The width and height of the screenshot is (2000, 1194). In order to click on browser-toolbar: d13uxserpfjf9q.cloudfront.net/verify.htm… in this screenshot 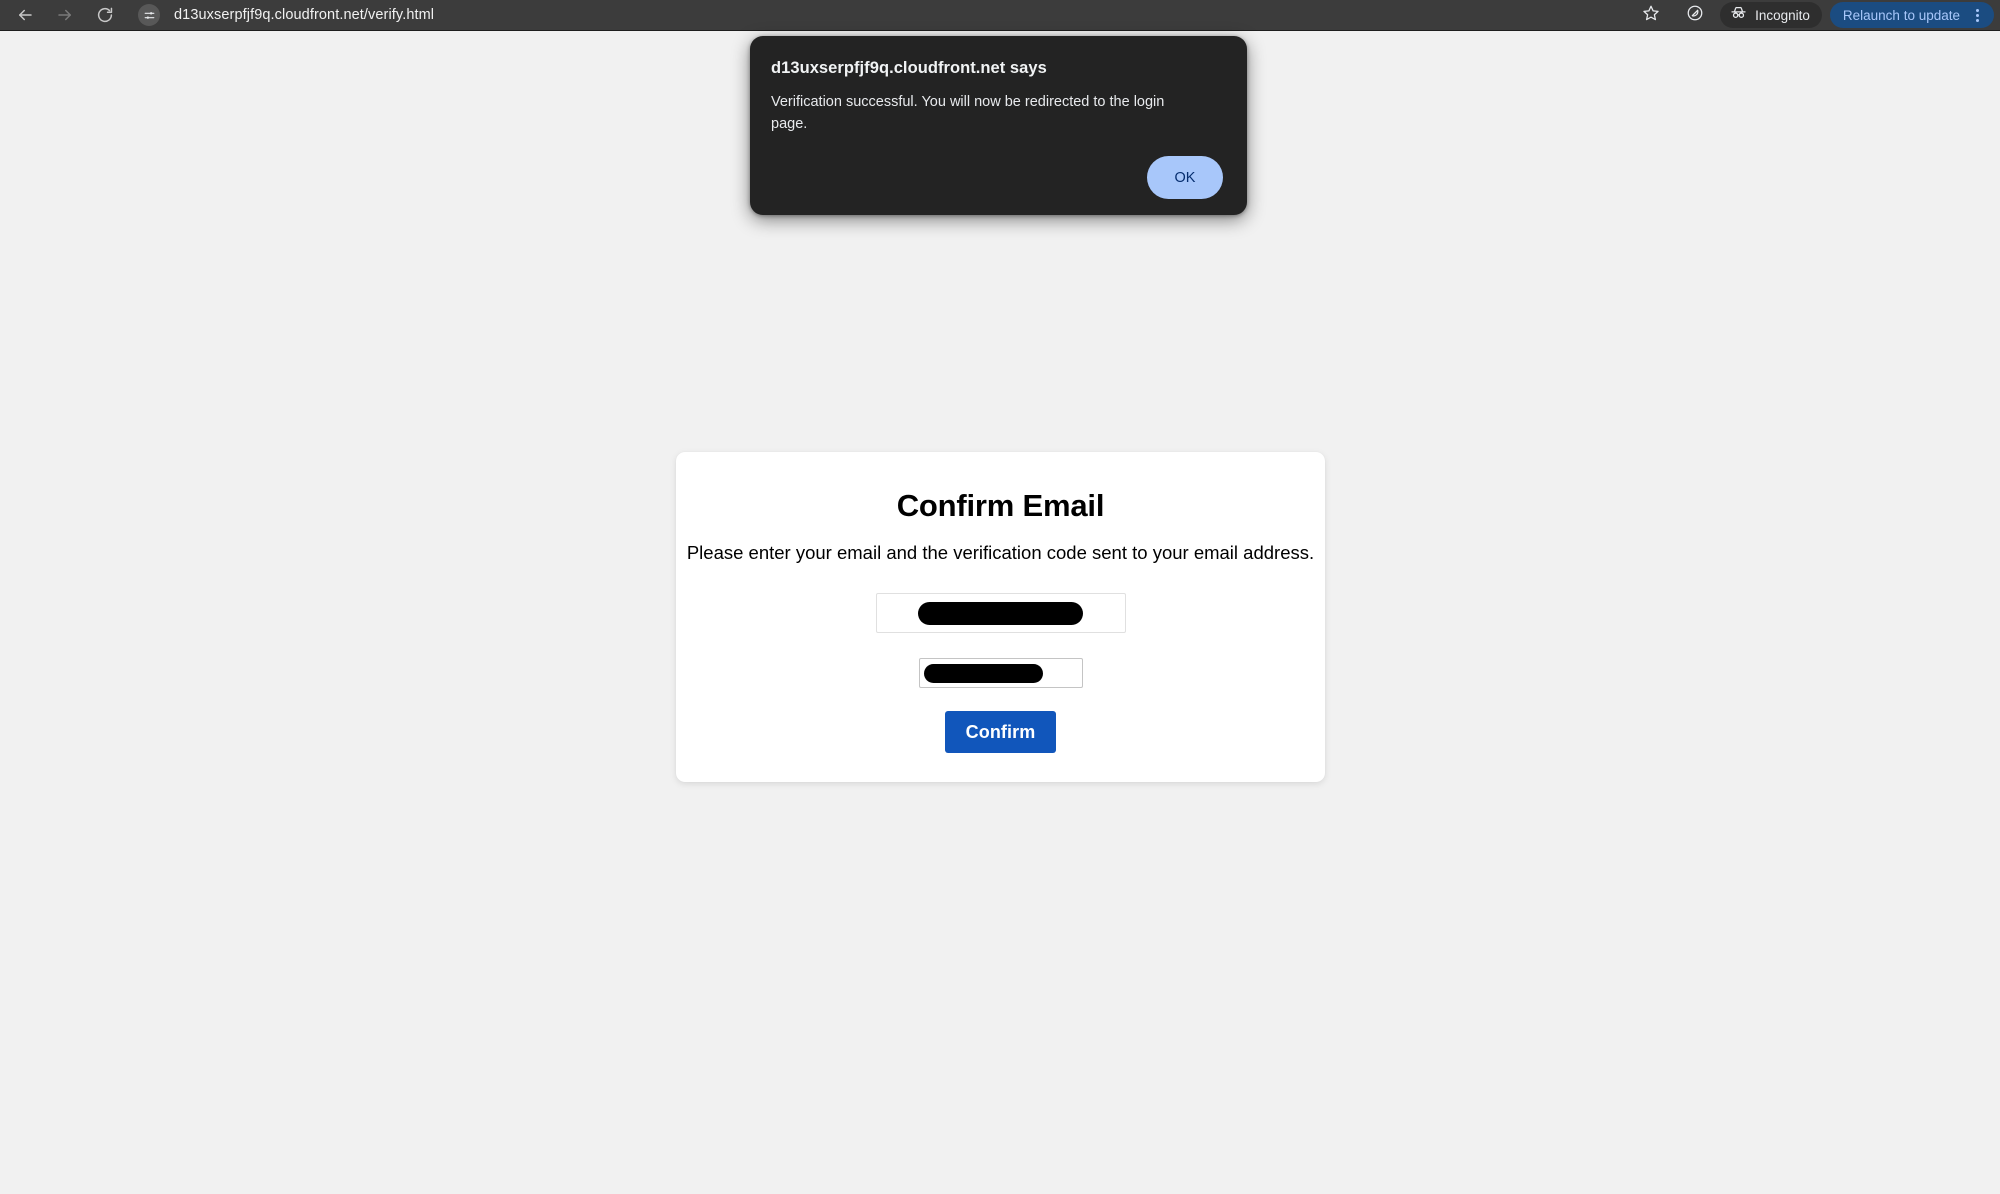, I will do `click(1000, 15)`.